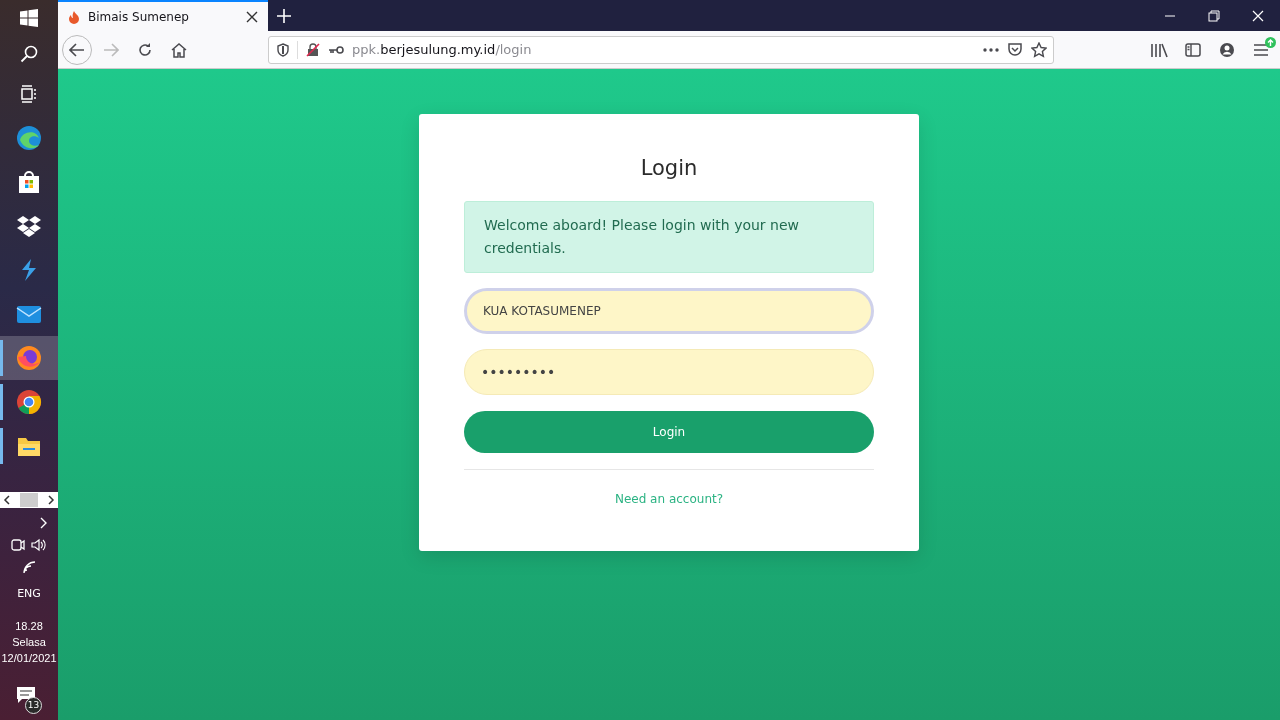 The width and height of the screenshot is (1280, 720). What do you see at coordinates (1193, 49) in the screenshot?
I see `sidebar-icon` at bounding box center [1193, 49].